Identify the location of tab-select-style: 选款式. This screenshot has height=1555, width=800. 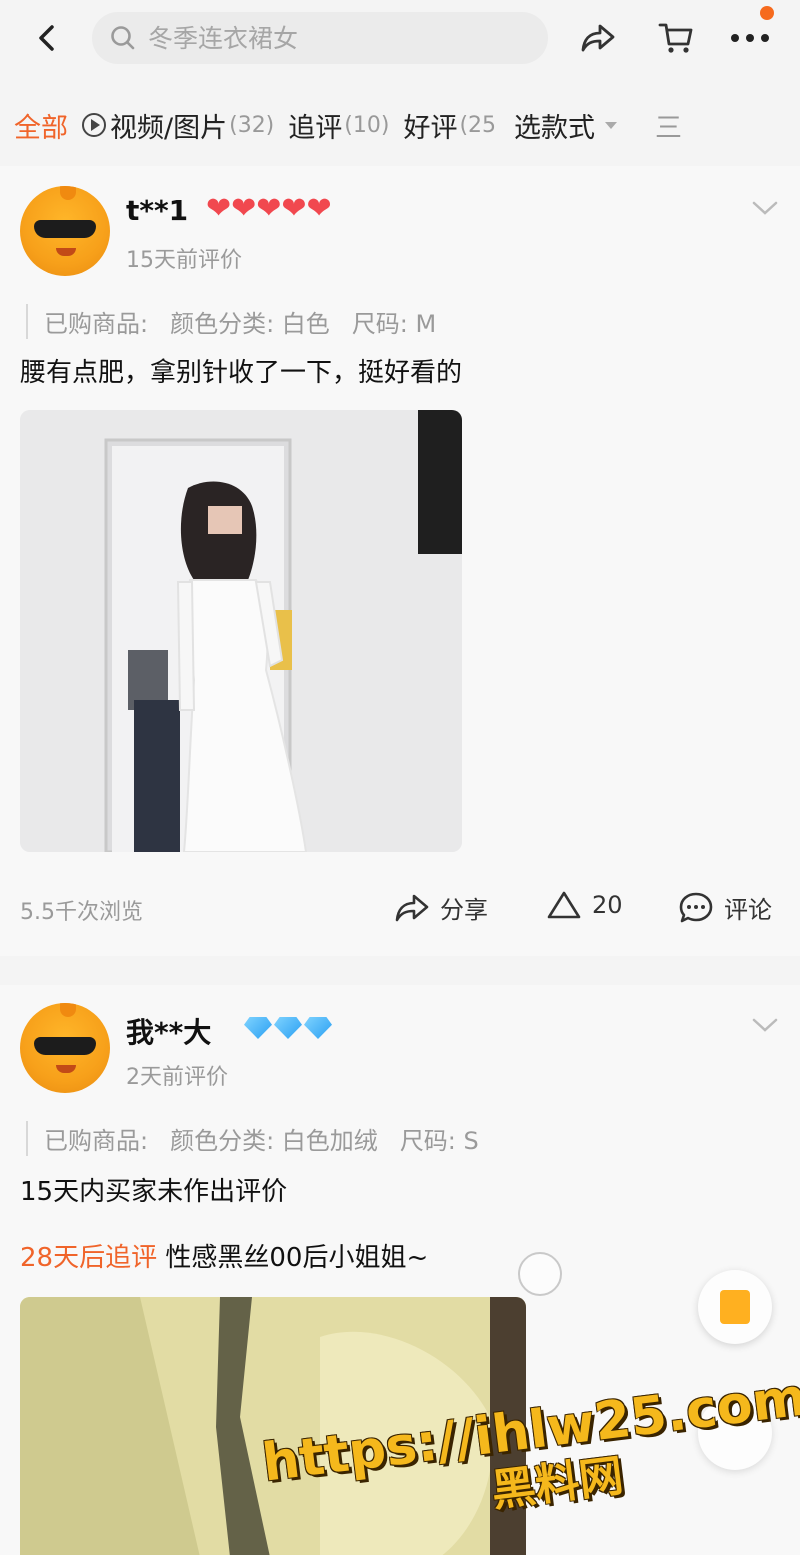
(566, 125).